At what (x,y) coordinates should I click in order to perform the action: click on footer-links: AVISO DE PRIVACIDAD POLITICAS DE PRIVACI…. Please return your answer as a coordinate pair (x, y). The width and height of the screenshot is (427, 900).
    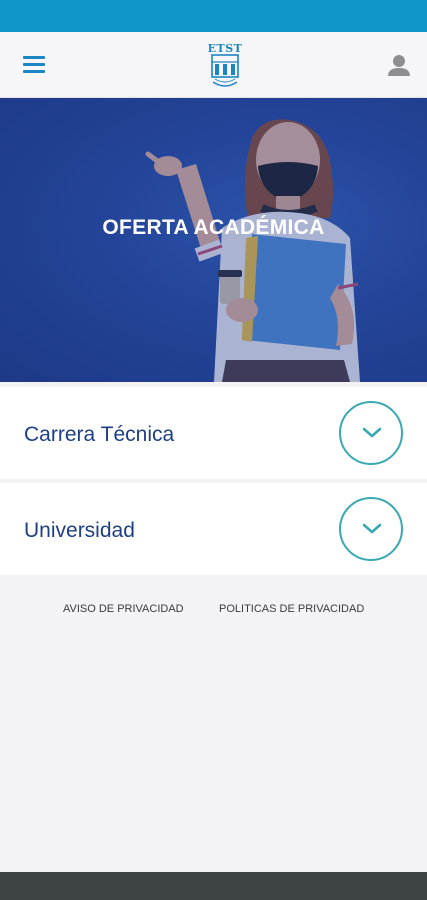
    Looking at the image, I should click on (213, 611).